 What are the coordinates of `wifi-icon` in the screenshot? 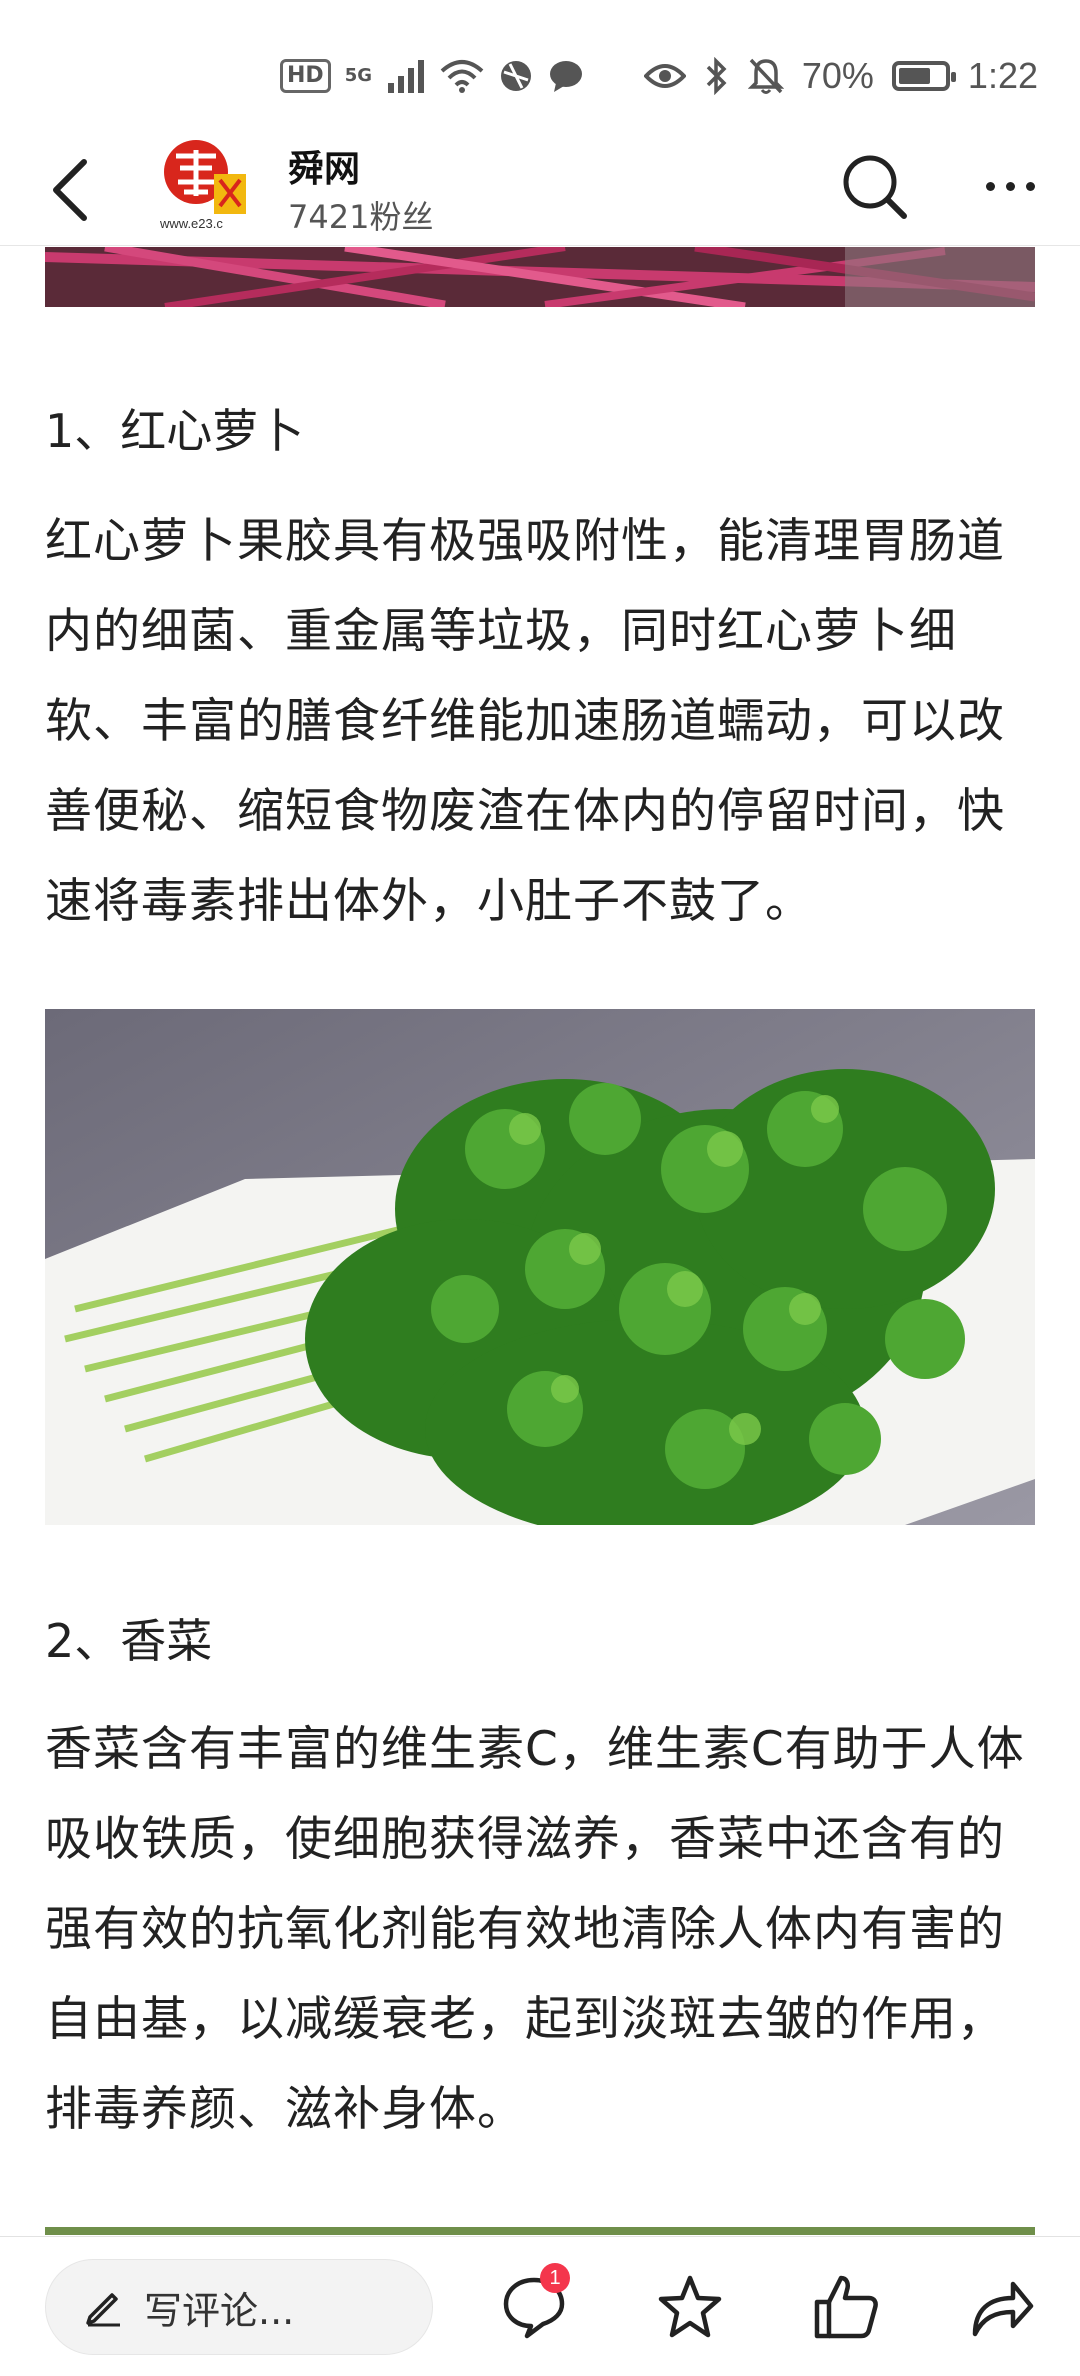 It's located at (462, 76).